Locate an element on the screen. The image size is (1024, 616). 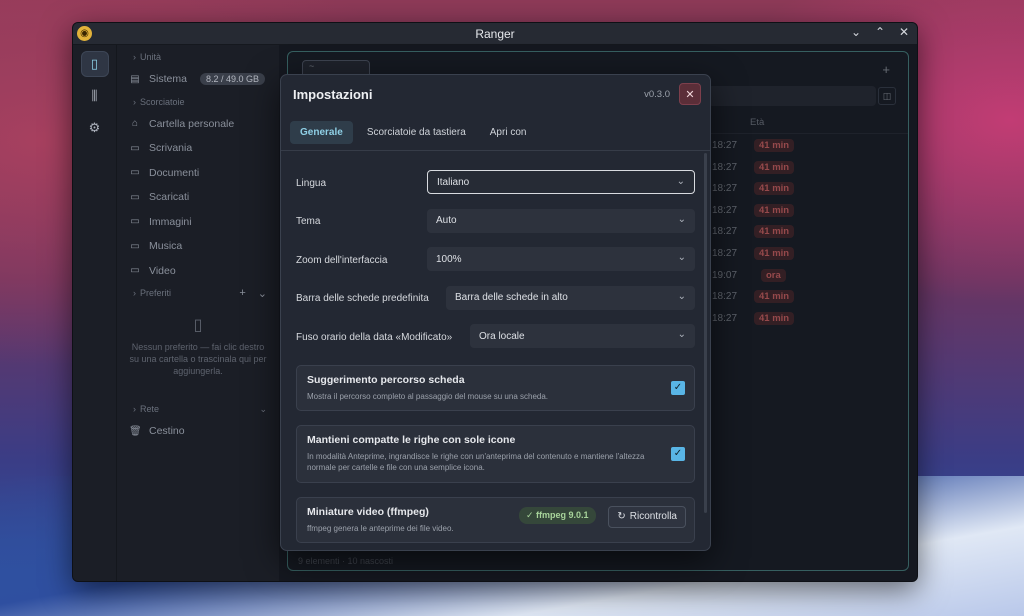
version-label: v0.3.0 is located at coordinates (657, 94).